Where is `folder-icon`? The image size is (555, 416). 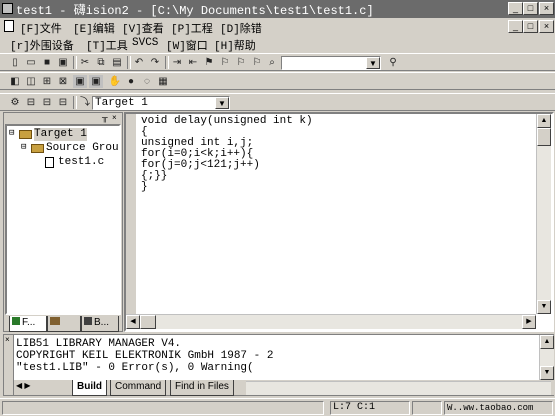
folder-icon is located at coordinates (37, 148).